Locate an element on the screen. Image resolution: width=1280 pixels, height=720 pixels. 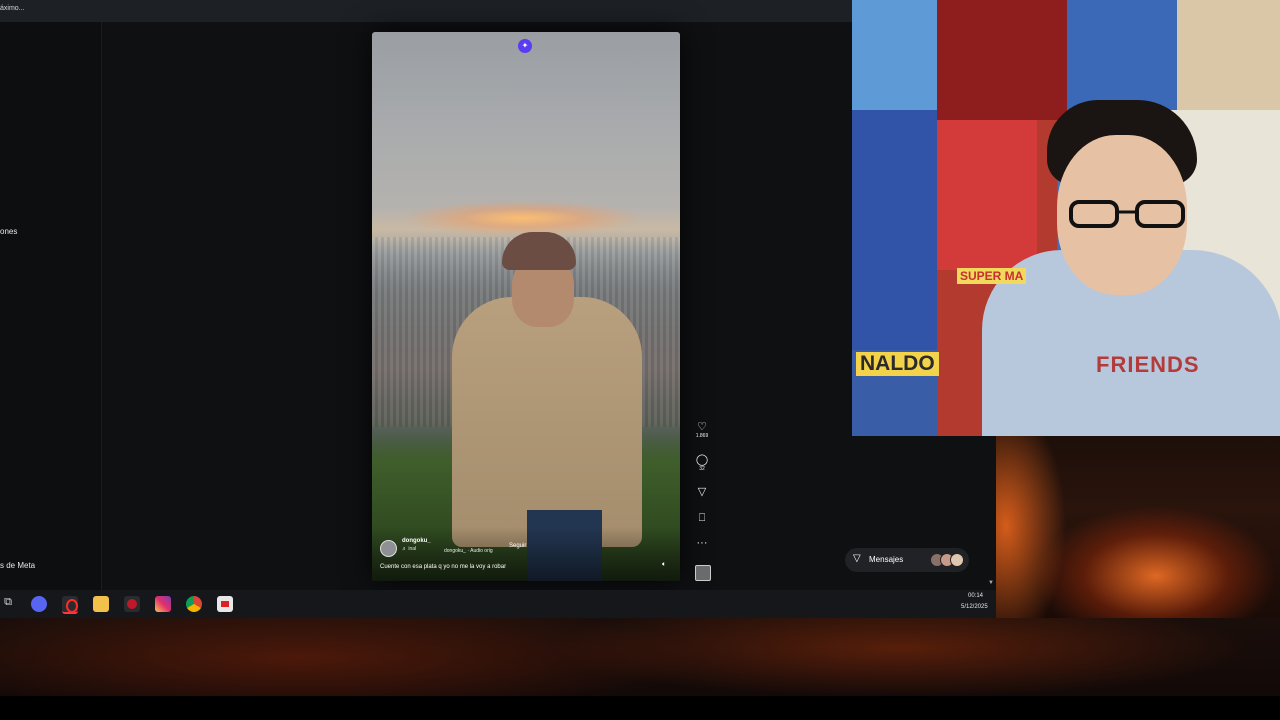
reel-audio-label: dongoku_ · Audio orig is located at coordinates (468, 551).